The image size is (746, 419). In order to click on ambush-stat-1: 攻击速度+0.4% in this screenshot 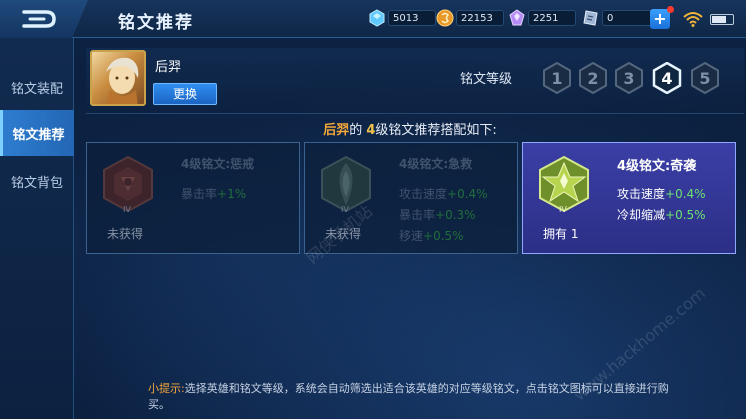, I will do `click(661, 193)`.